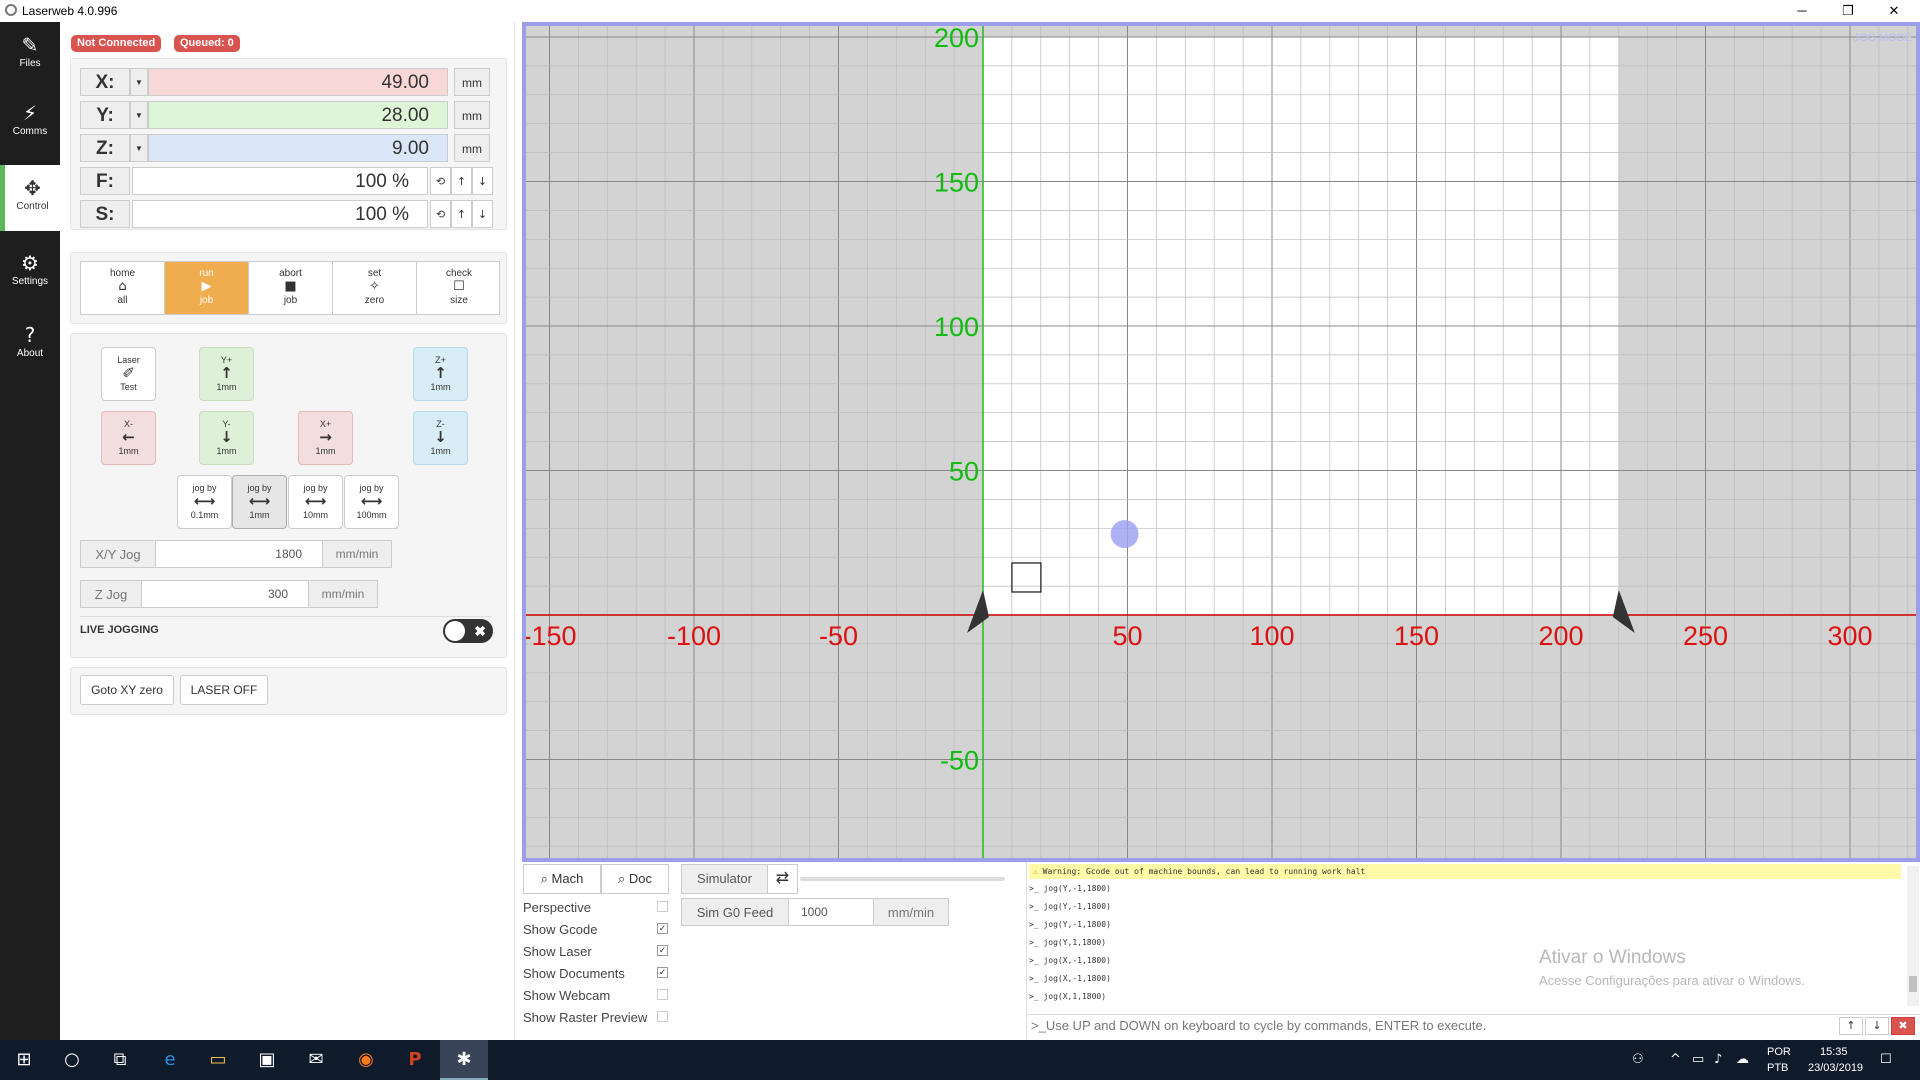 This screenshot has width=1920, height=1080. I want to click on arrows-h-icon: ⟷, so click(259, 501).